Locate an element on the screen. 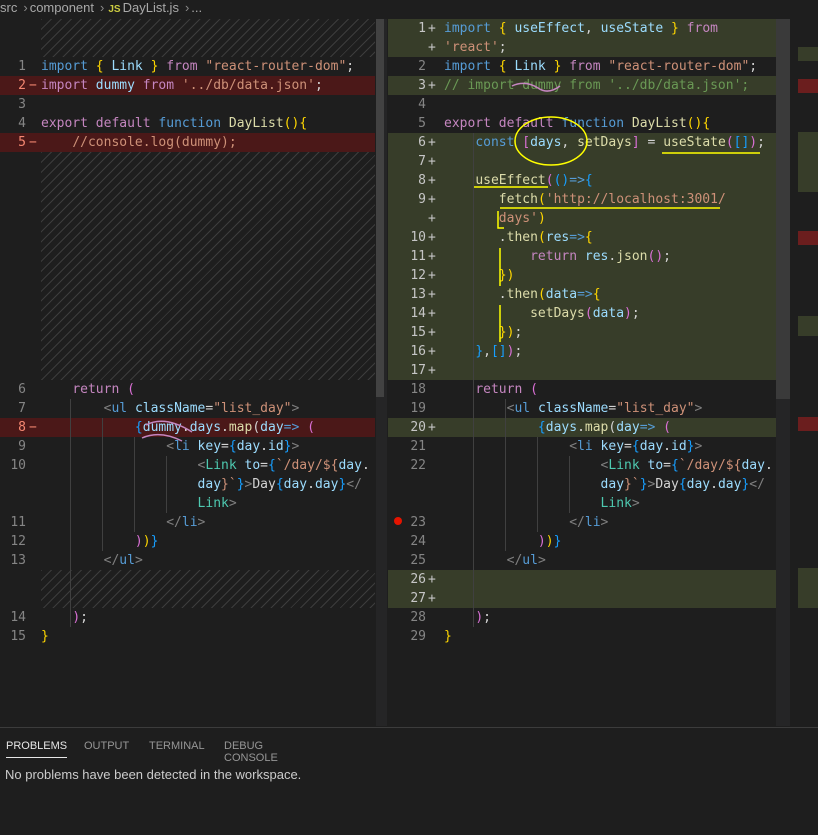 Image resolution: width=818 pixels, height=835 pixels. tab-debug-console: DEBUG CONSOLE is located at coordinates (251, 752).